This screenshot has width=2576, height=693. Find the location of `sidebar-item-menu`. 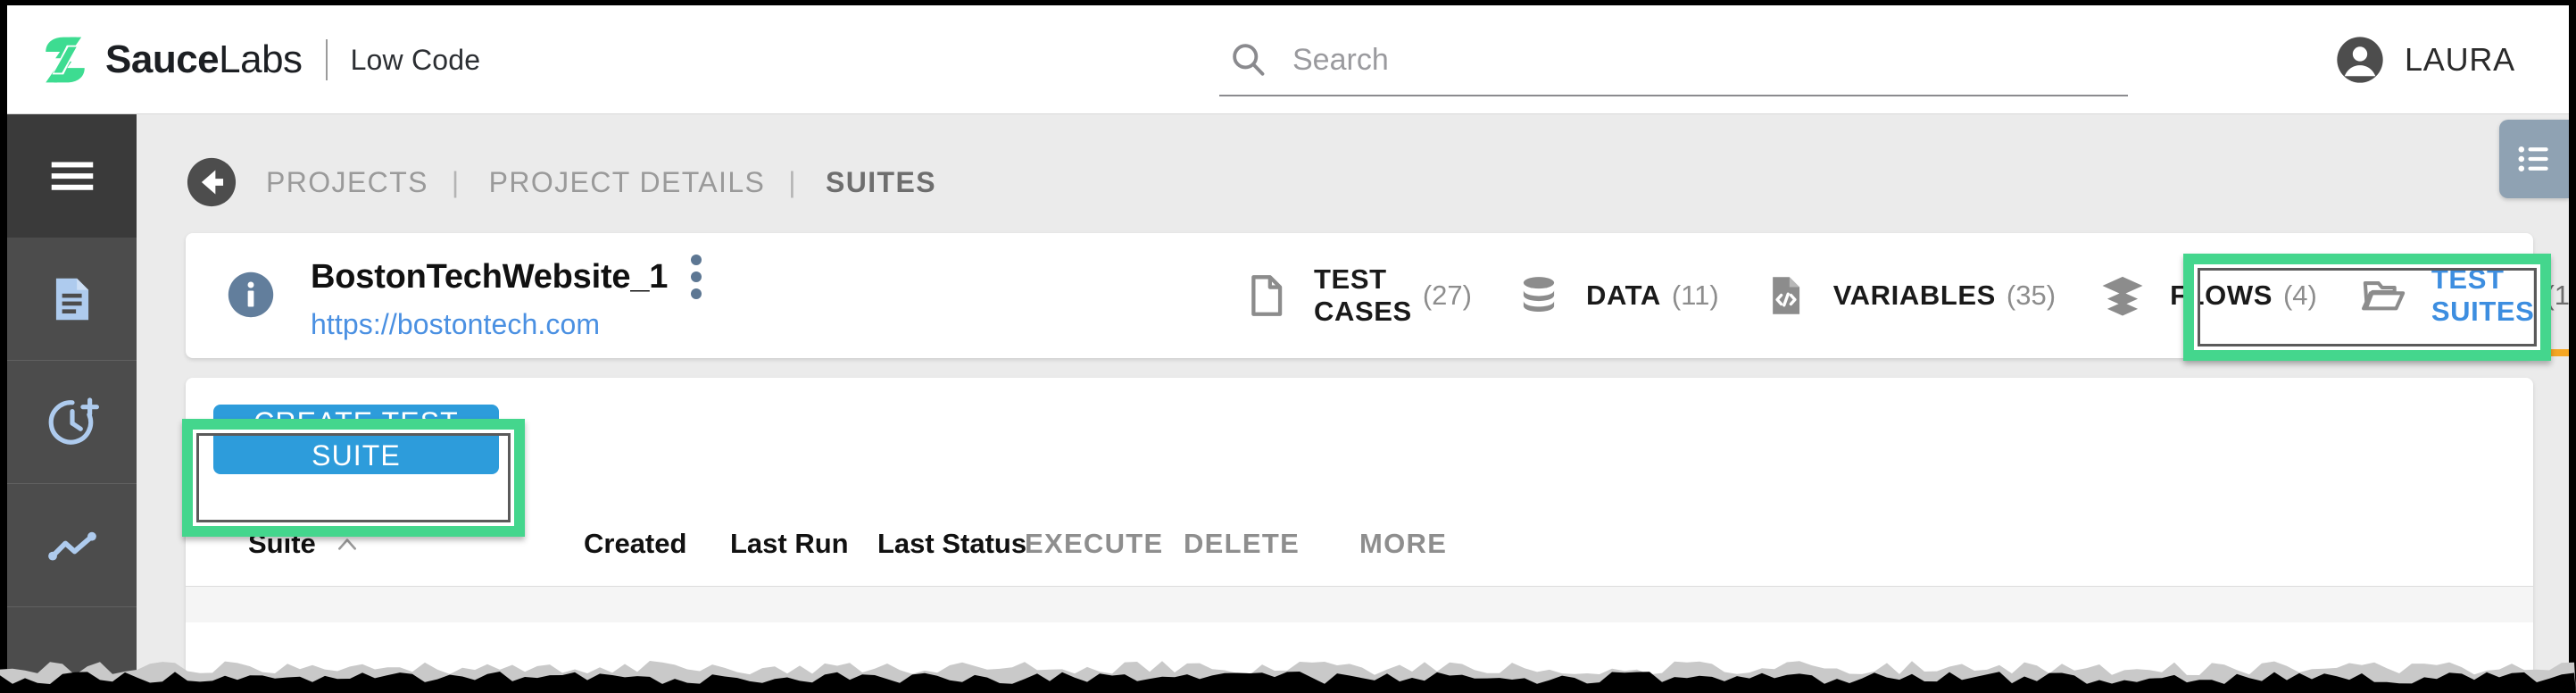

sidebar-item-menu is located at coordinates (72, 176).